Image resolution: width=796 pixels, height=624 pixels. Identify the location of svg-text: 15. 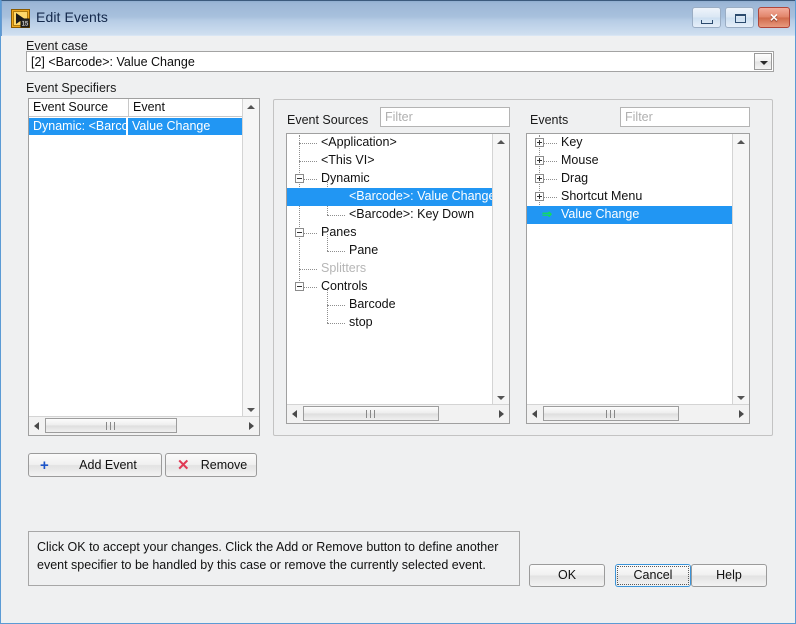
(25, 25).